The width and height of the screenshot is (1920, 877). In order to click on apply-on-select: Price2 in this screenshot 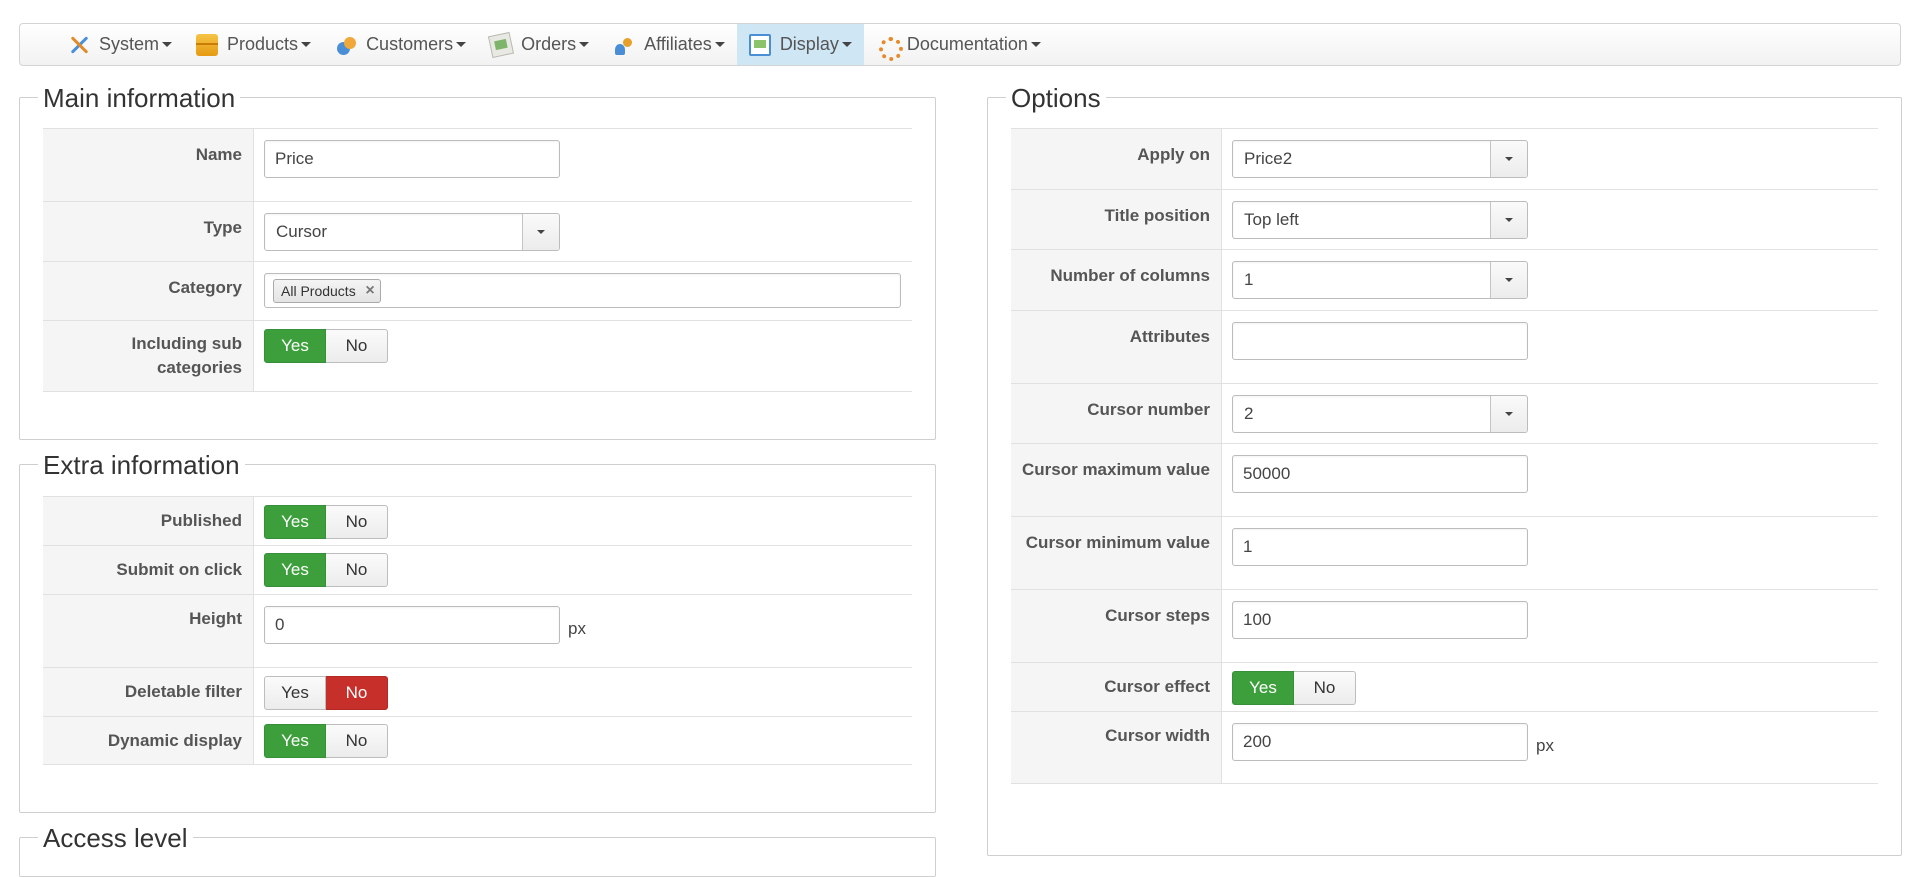, I will do `click(1380, 159)`.